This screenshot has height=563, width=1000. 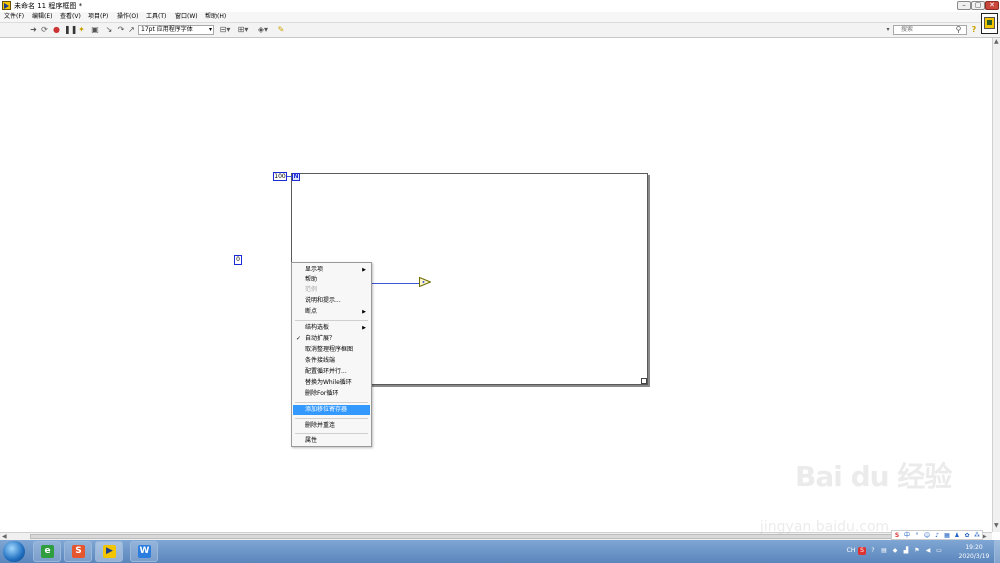 I want to click on show-desktop-button, so click(x=997, y=551).